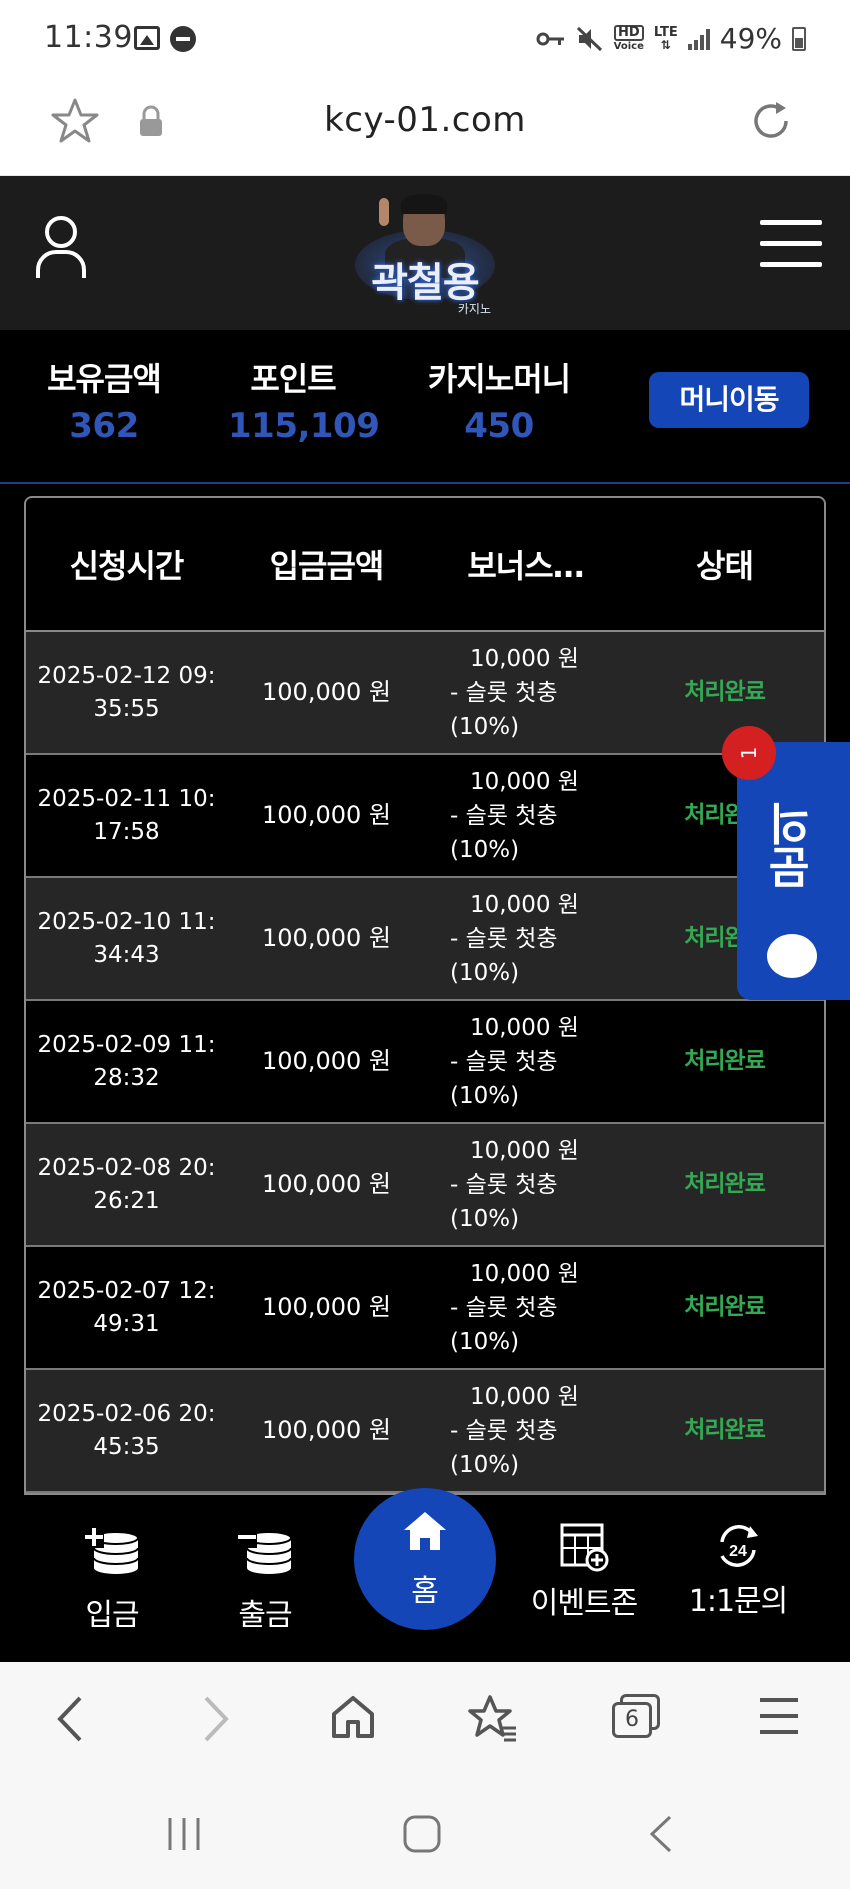 Image resolution: width=850 pixels, height=1889 pixels. What do you see at coordinates (750, 38) in the screenshot?
I see `battery-percent: 49%` at bounding box center [750, 38].